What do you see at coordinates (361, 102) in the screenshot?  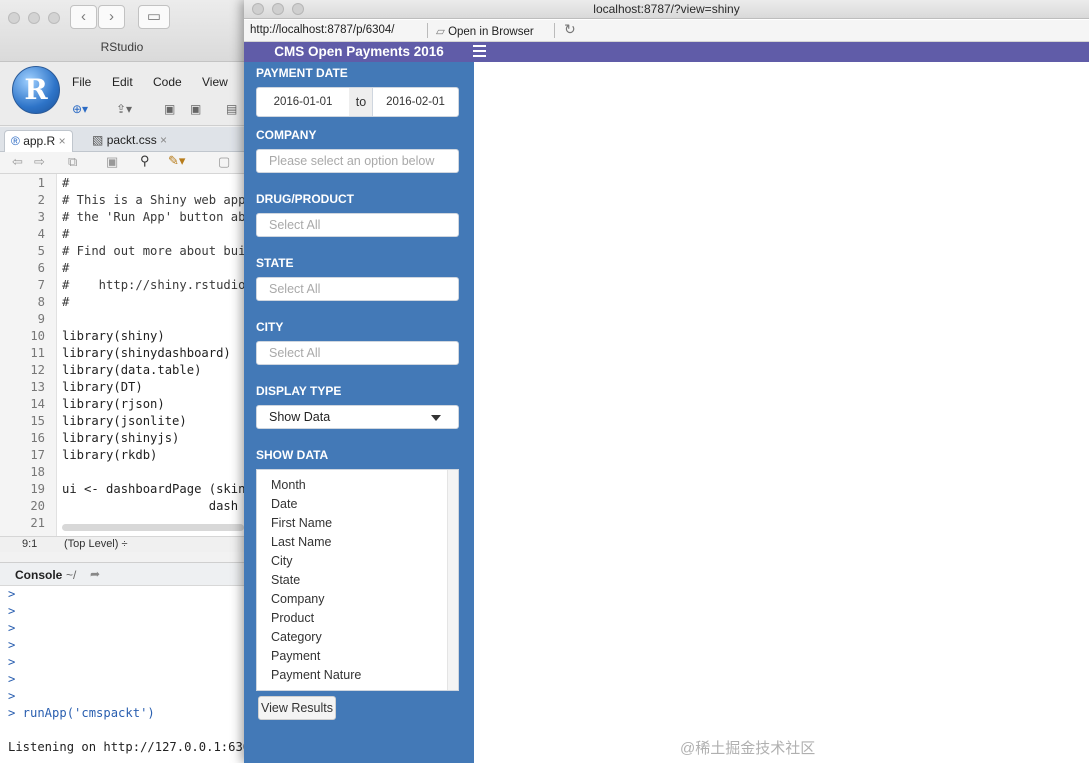 I see `date-range-separator: to` at bounding box center [361, 102].